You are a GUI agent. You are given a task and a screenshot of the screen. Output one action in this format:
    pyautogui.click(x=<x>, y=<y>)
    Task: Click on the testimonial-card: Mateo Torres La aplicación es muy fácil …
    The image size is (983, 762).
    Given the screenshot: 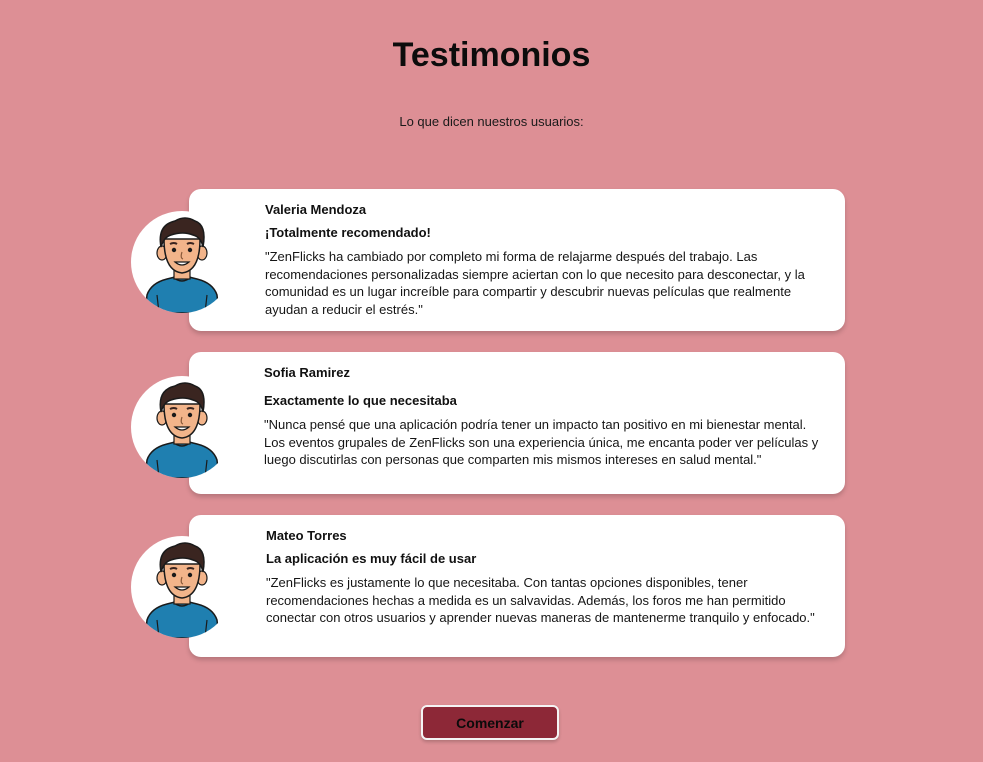 What is the action you would take?
    pyautogui.click(x=517, y=586)
    